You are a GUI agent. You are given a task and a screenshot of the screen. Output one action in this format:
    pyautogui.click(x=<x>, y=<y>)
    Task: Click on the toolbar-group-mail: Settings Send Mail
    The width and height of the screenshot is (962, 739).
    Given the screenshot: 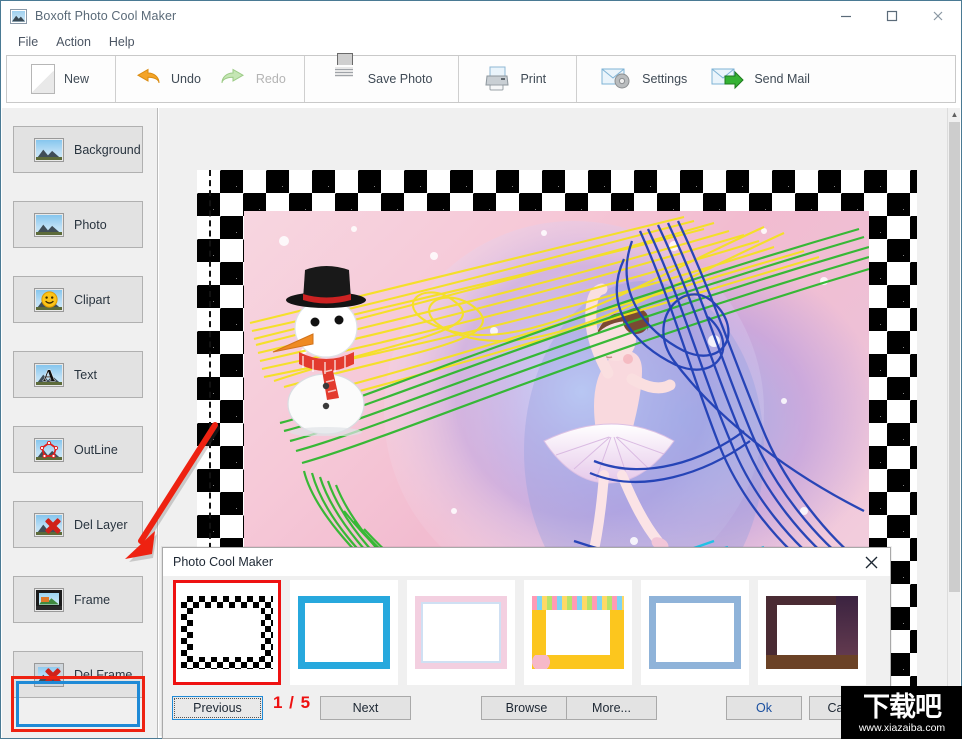 What is the action you would take?
    pyautogui.click(x=703, y=79)
    